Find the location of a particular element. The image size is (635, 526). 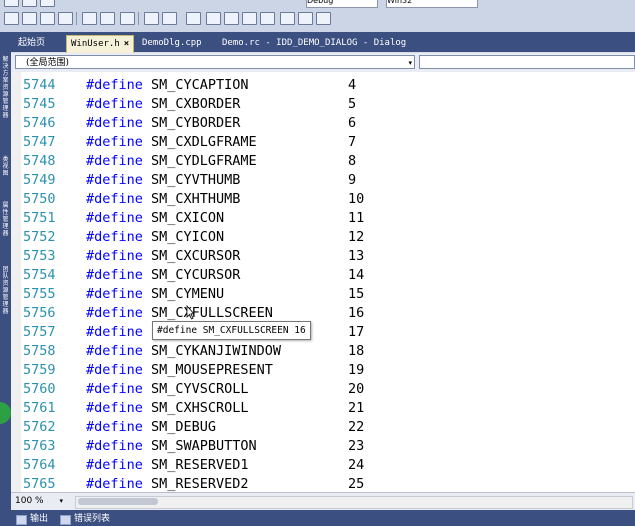

macro-name: SM_CYKANJIWINDOW is located at coordinates (216, 351).